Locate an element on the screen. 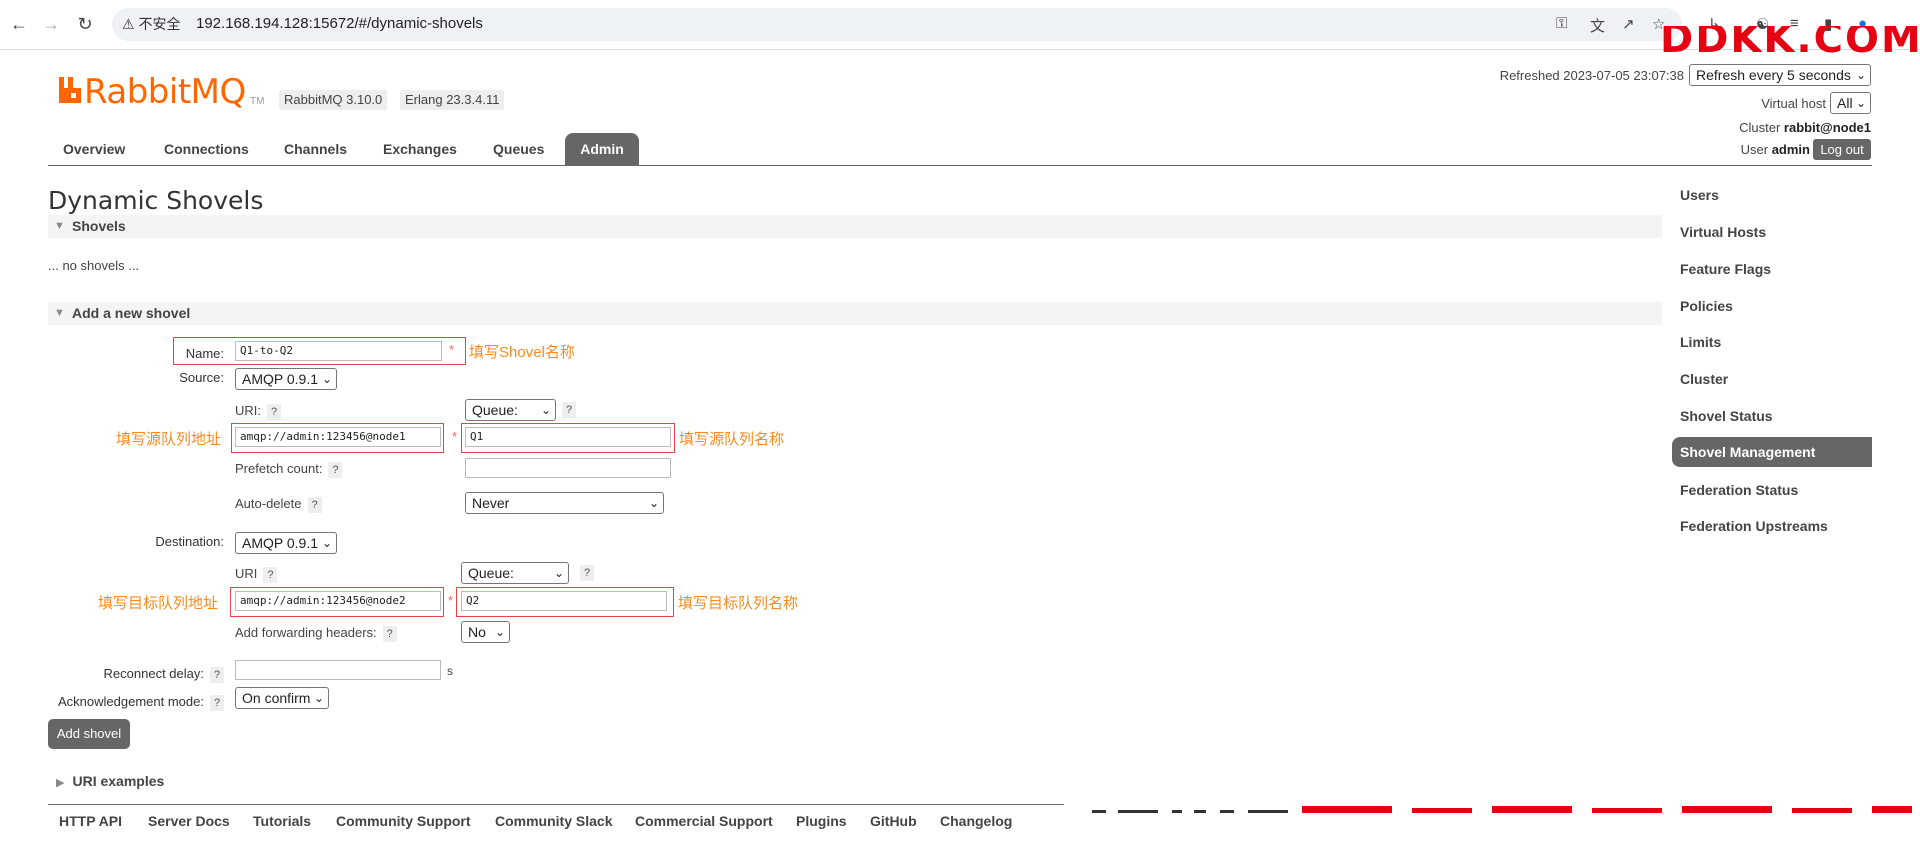 This screenshot has height=842, width=1920. source-type-select: Queue: ⌄ is located at coordinates (510, 410).